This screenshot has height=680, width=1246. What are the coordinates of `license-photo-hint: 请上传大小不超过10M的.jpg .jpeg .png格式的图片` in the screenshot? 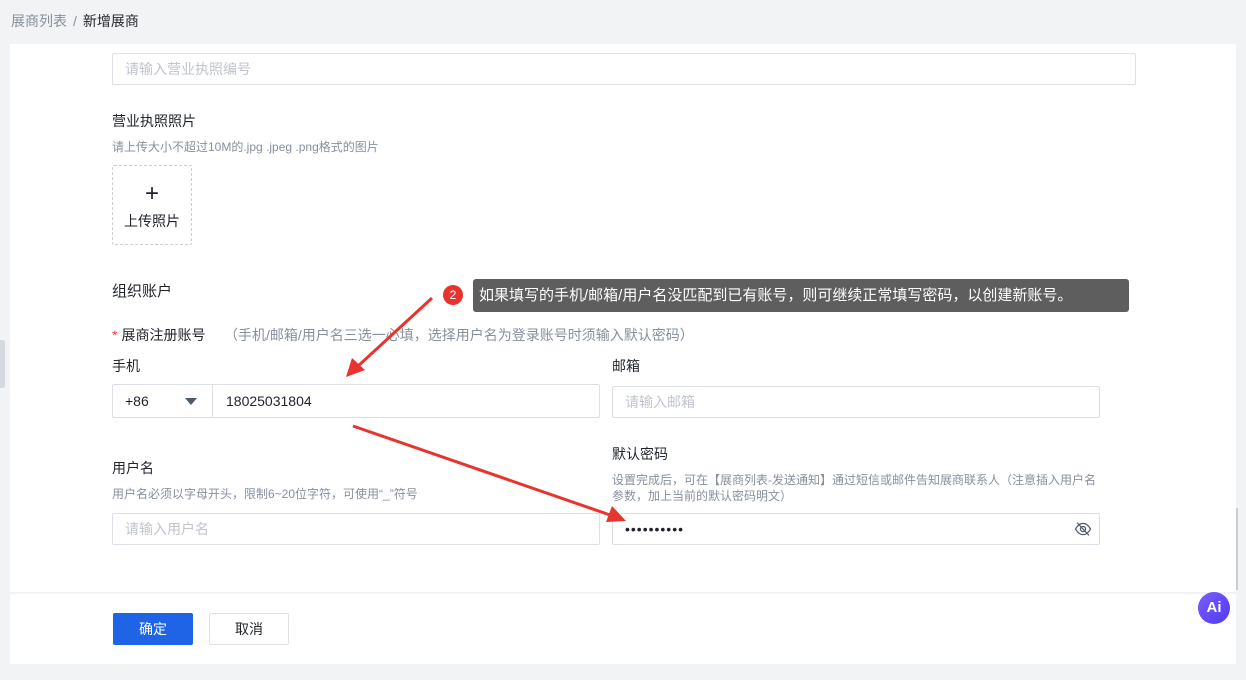 It's located at (245, 147).